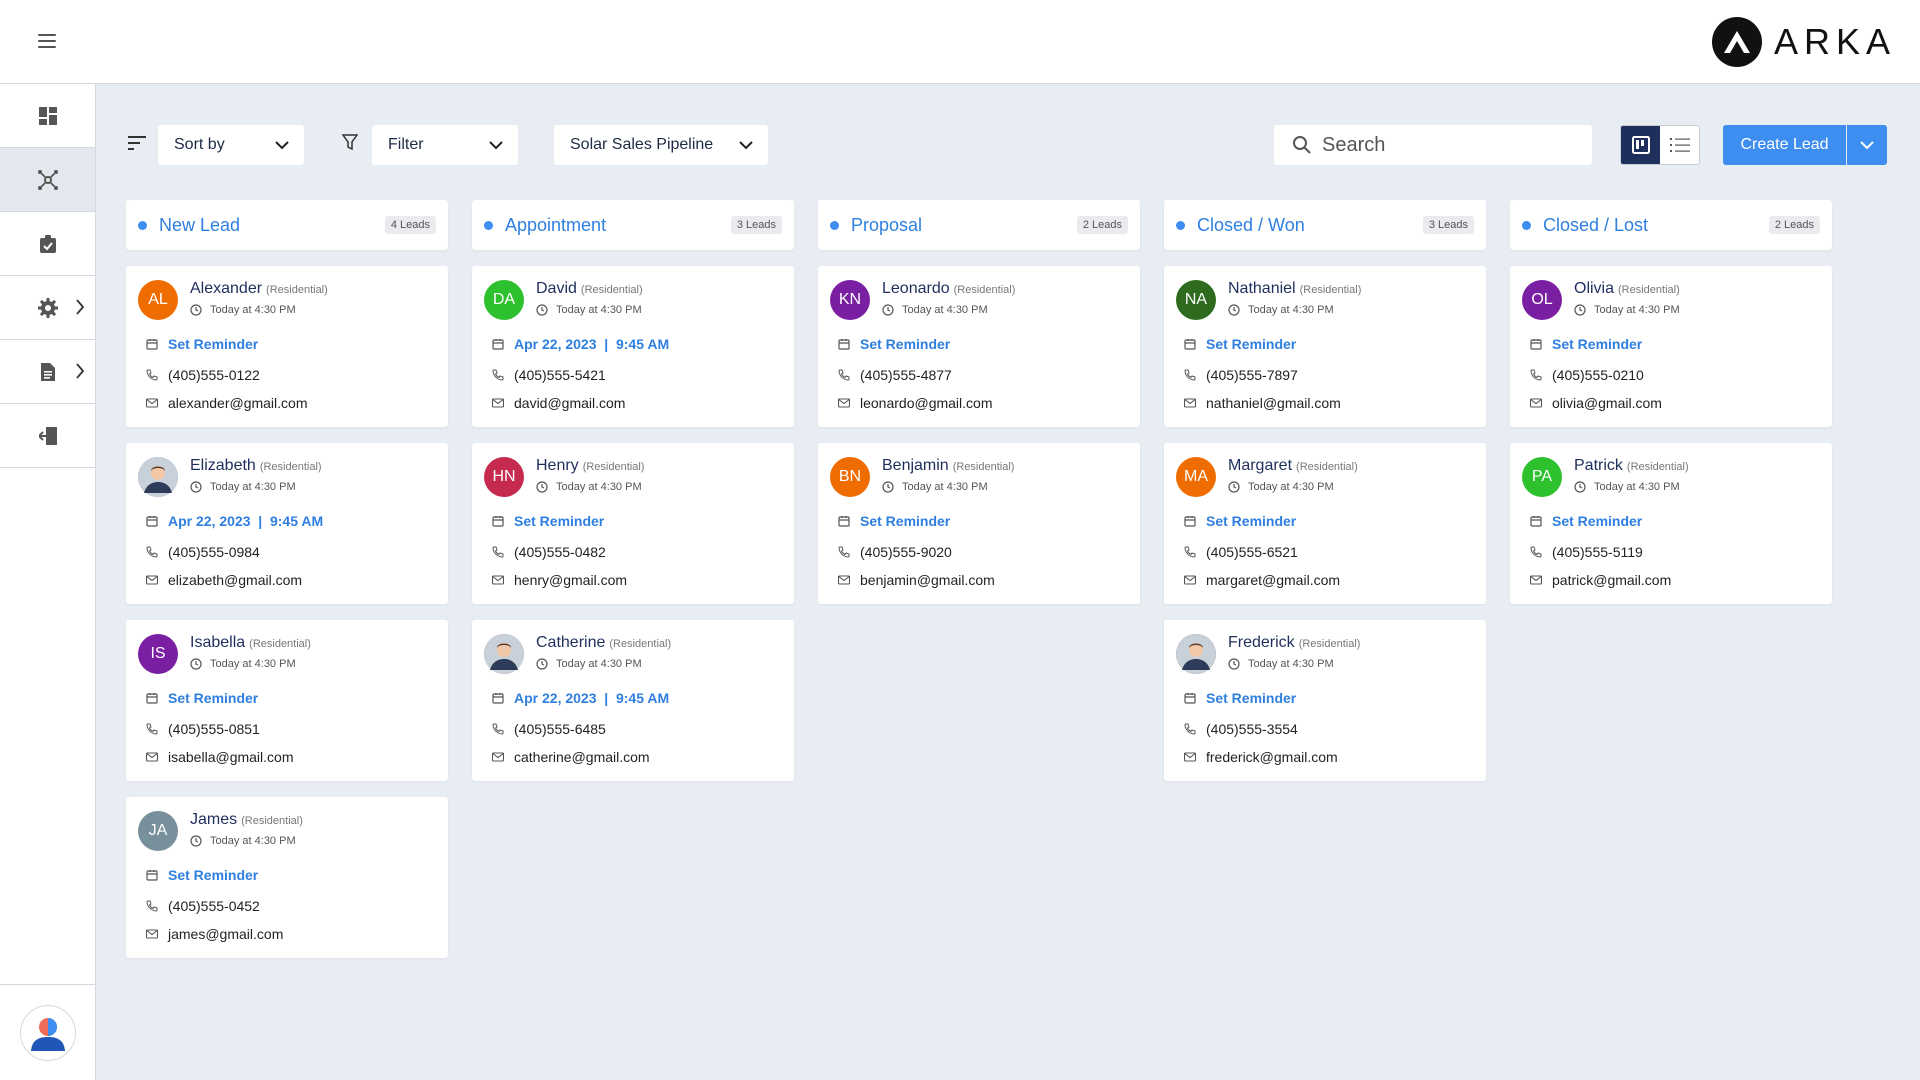 Image resolution: width=1920 pixels, height=1080 pixels. Describe the element at coordinates (569, 403) in the screenshot. I see `lead-email: david@gmail.com` at that location.